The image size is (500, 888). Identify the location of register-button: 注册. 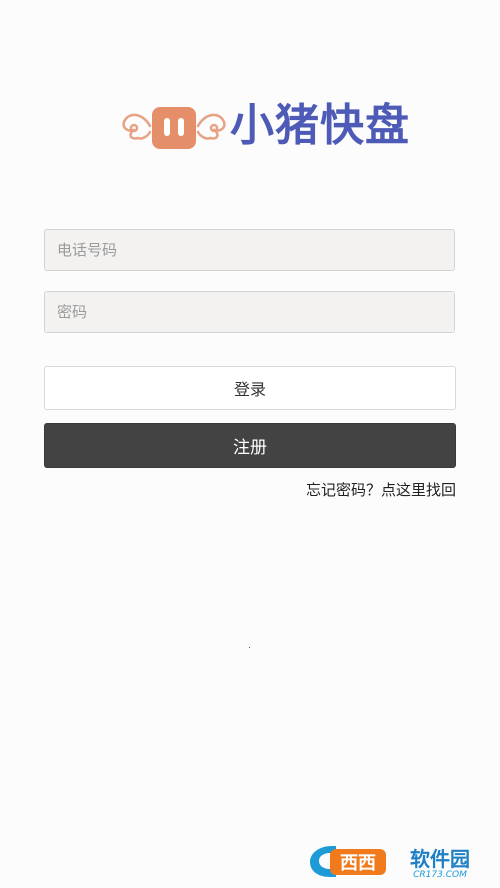
(250, 445).